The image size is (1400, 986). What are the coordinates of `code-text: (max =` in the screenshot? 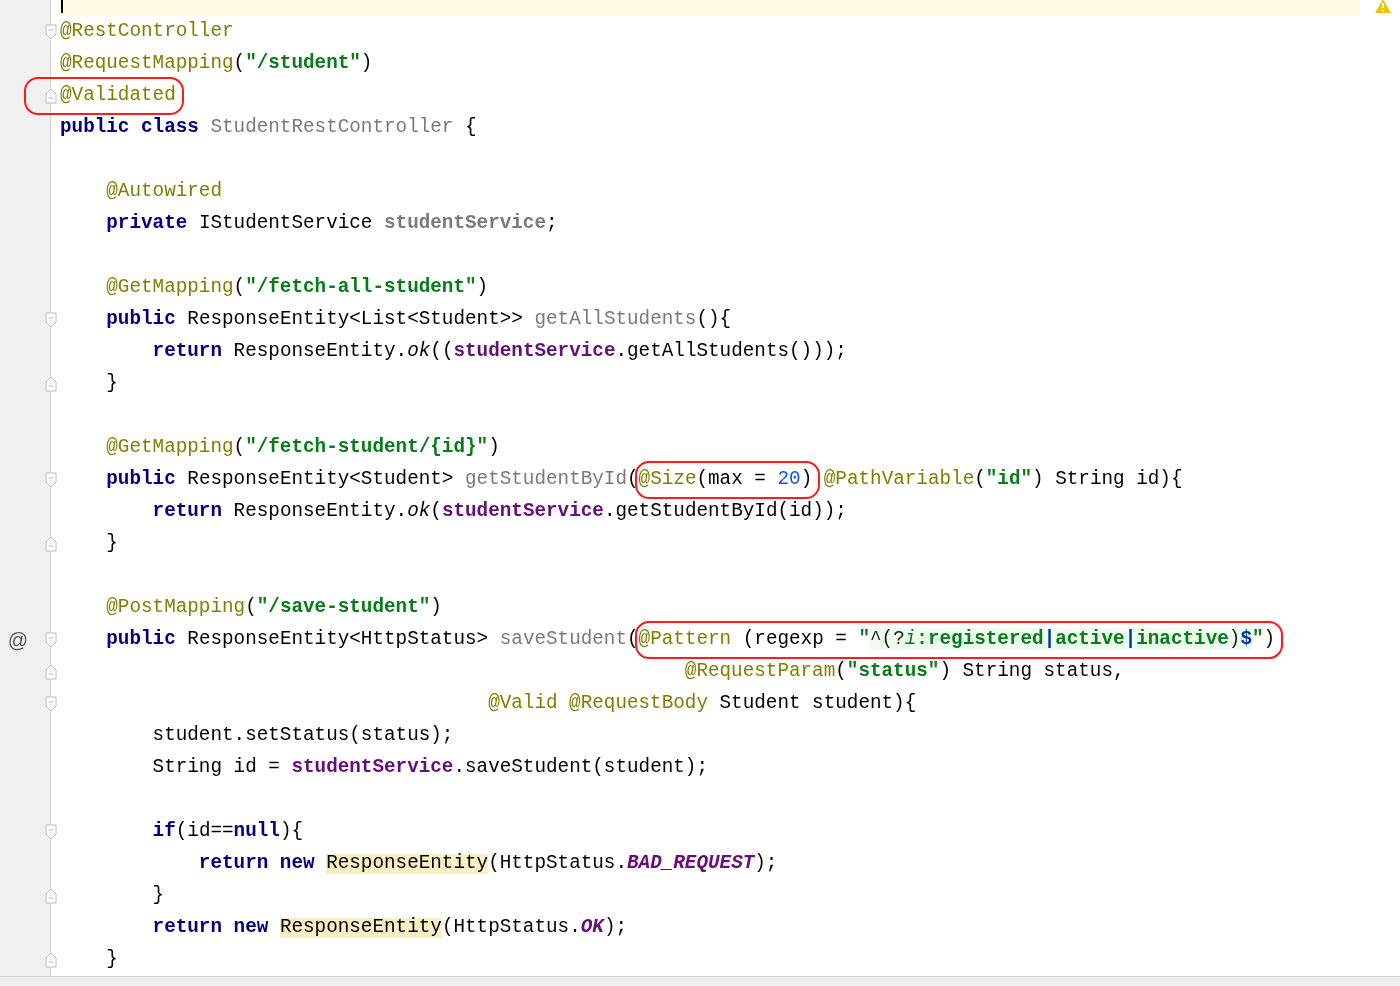 It's located at (731, 479).